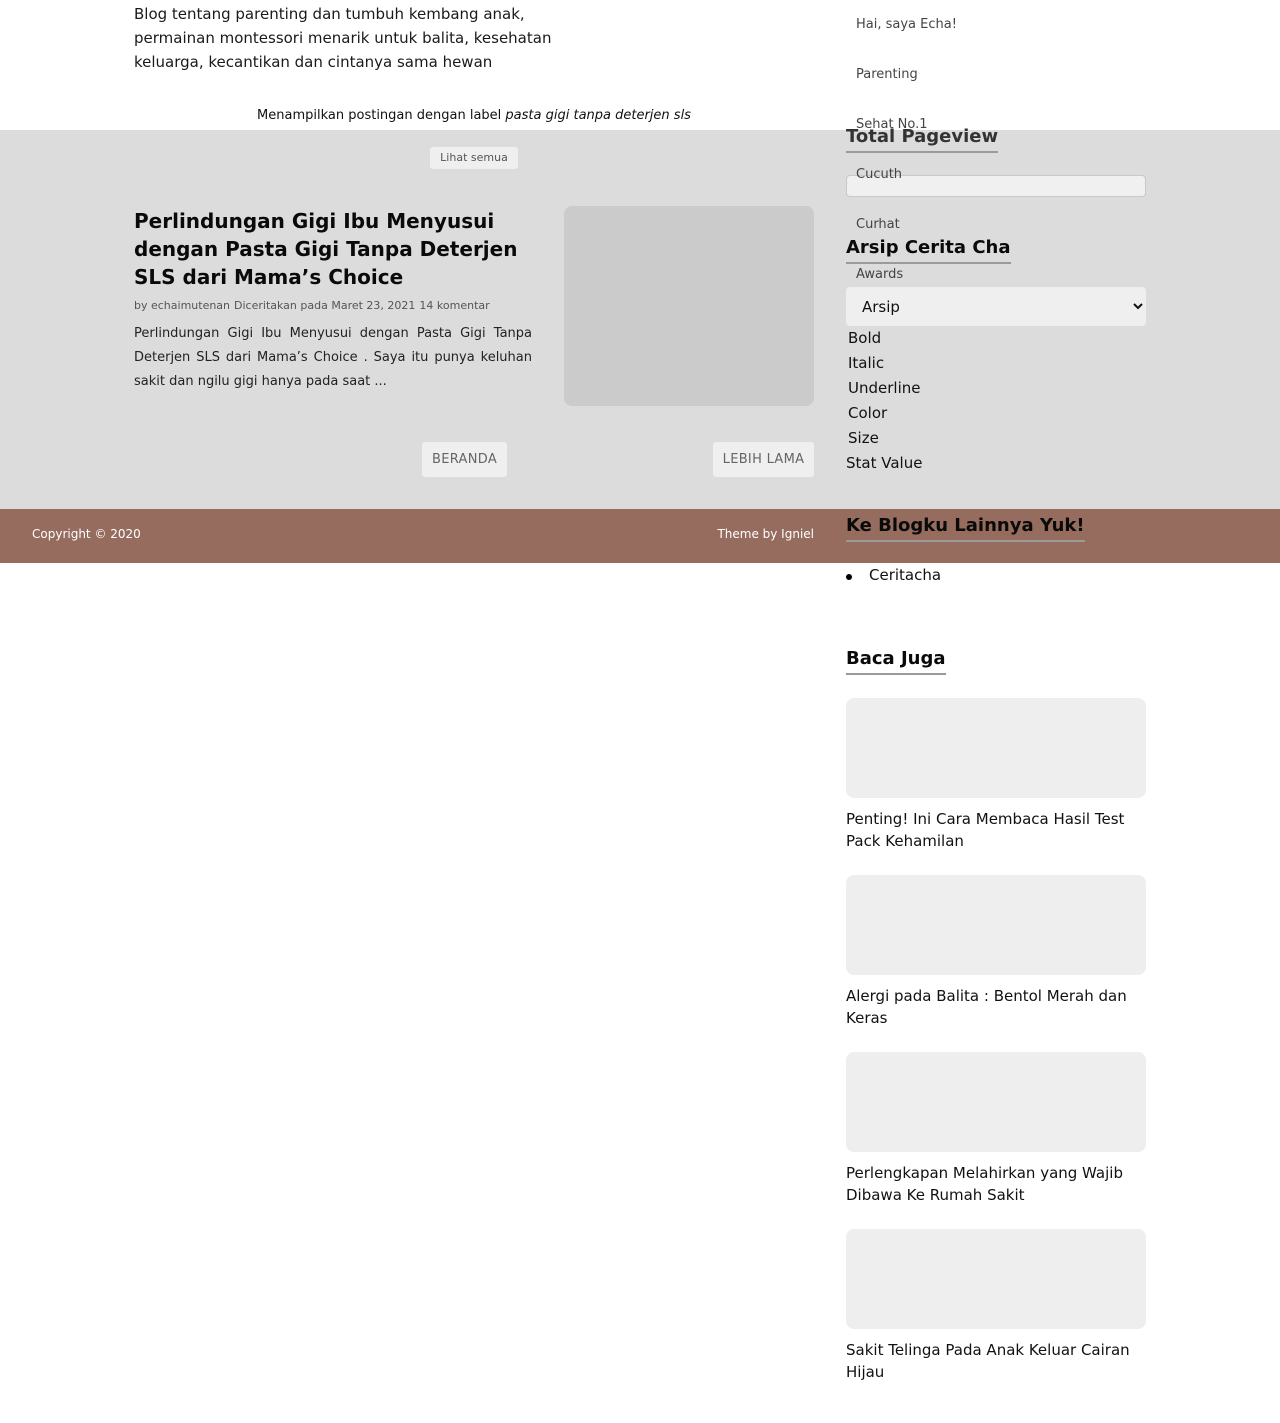  What do you see at coordinates (757, 534) in the screenshot?
I see `theme-credit-link: Theme by Igniel` at bounding box center [757, 534].